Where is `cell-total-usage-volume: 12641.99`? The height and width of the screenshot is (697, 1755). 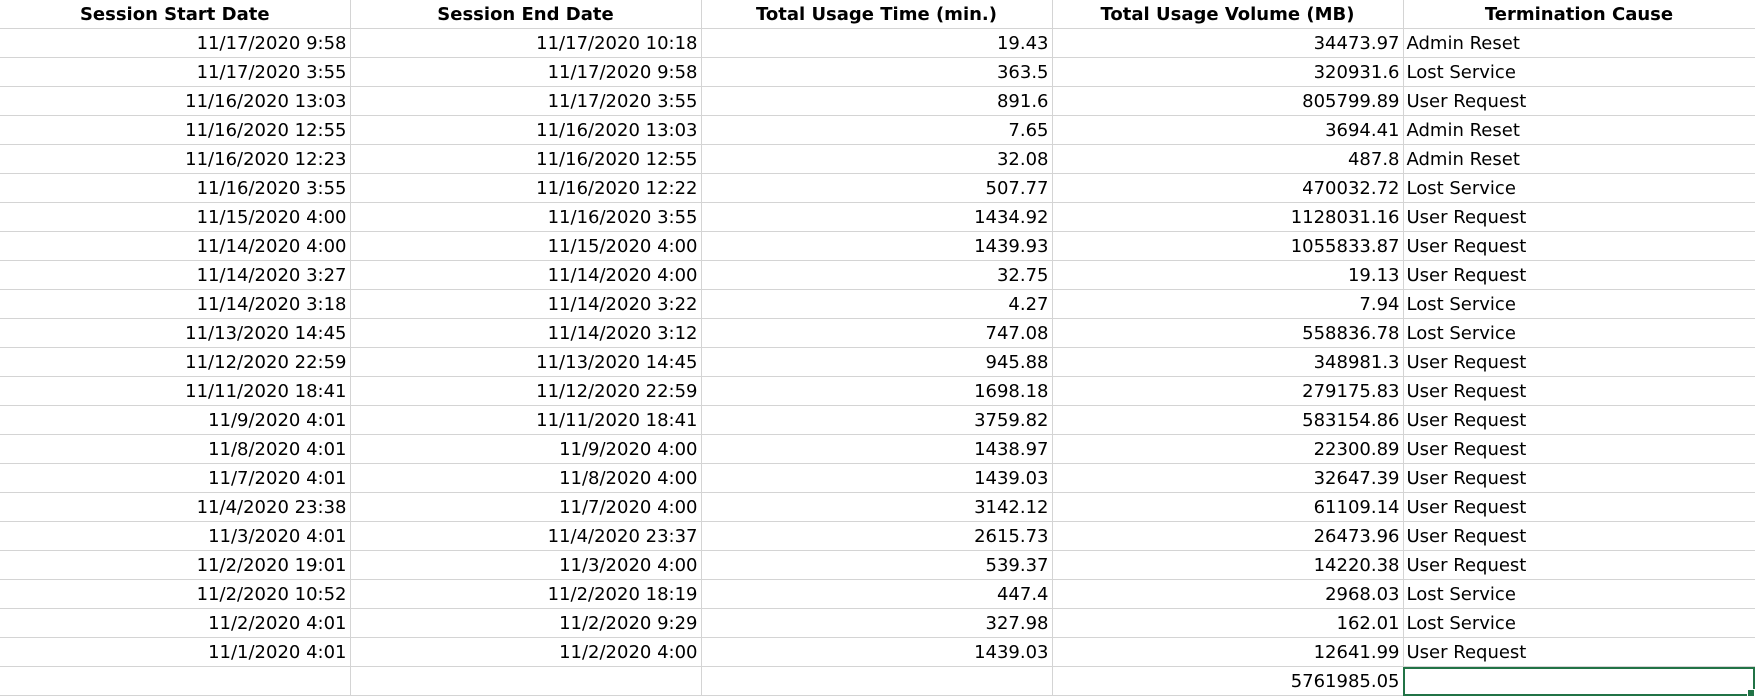
cell-total-usage-volume: 12641.99 is located at coordinates (1228, 652).